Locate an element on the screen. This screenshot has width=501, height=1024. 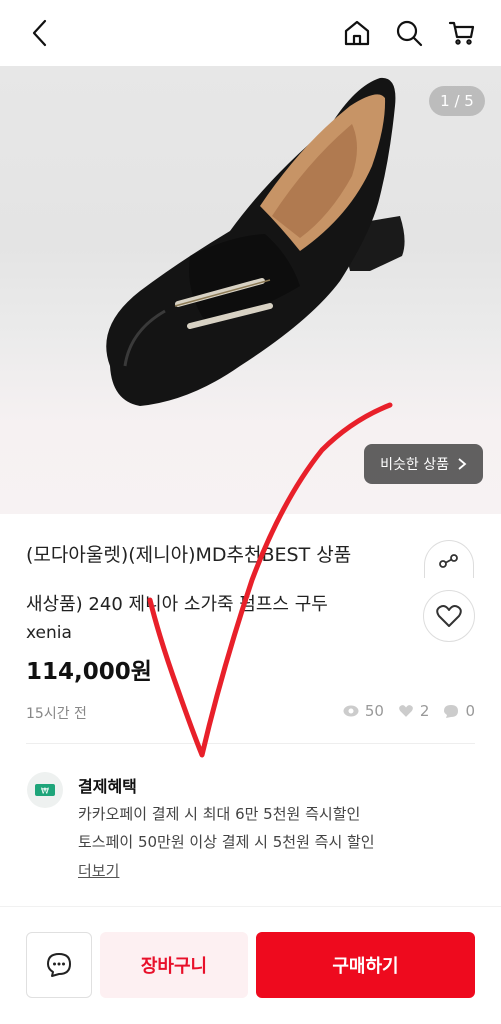
top-bar is located at coordinates (250, 33).